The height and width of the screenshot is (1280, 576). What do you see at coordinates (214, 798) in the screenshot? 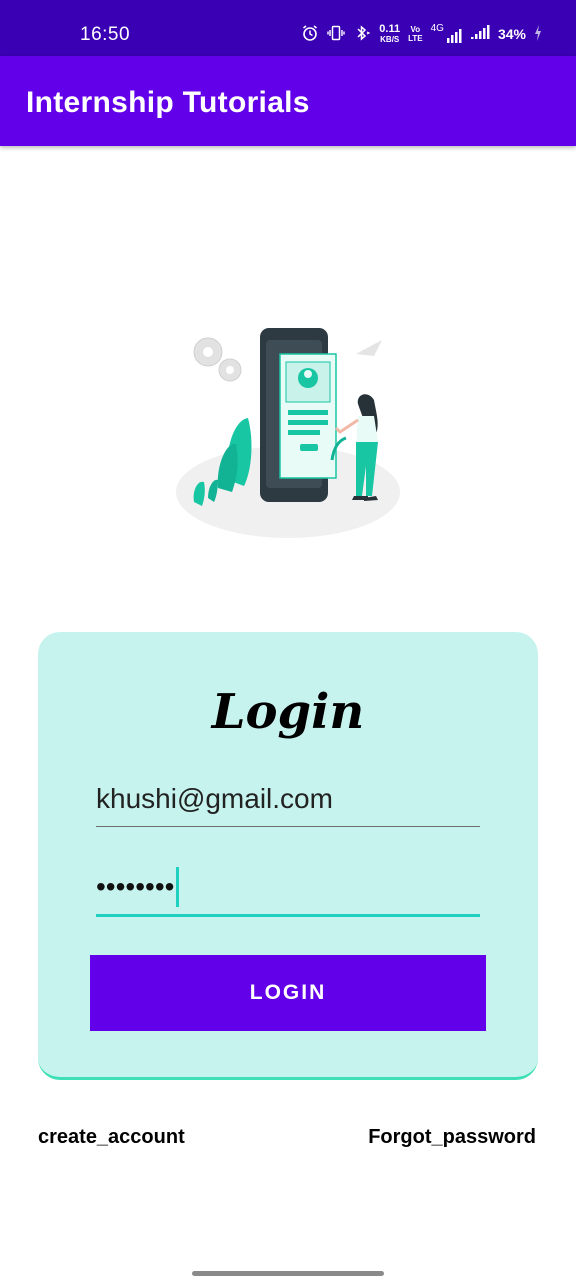
I see `email-value: khushi@gmail.com` at bounding box center [214, 798].